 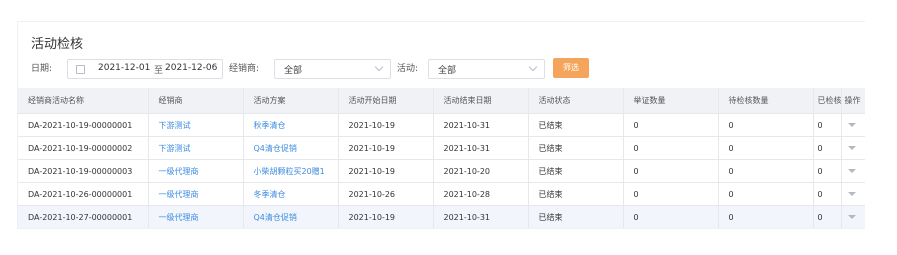 I want to click on cell-activity-name: DA-2021-10-19-00000001, so click(x=83, y=125).